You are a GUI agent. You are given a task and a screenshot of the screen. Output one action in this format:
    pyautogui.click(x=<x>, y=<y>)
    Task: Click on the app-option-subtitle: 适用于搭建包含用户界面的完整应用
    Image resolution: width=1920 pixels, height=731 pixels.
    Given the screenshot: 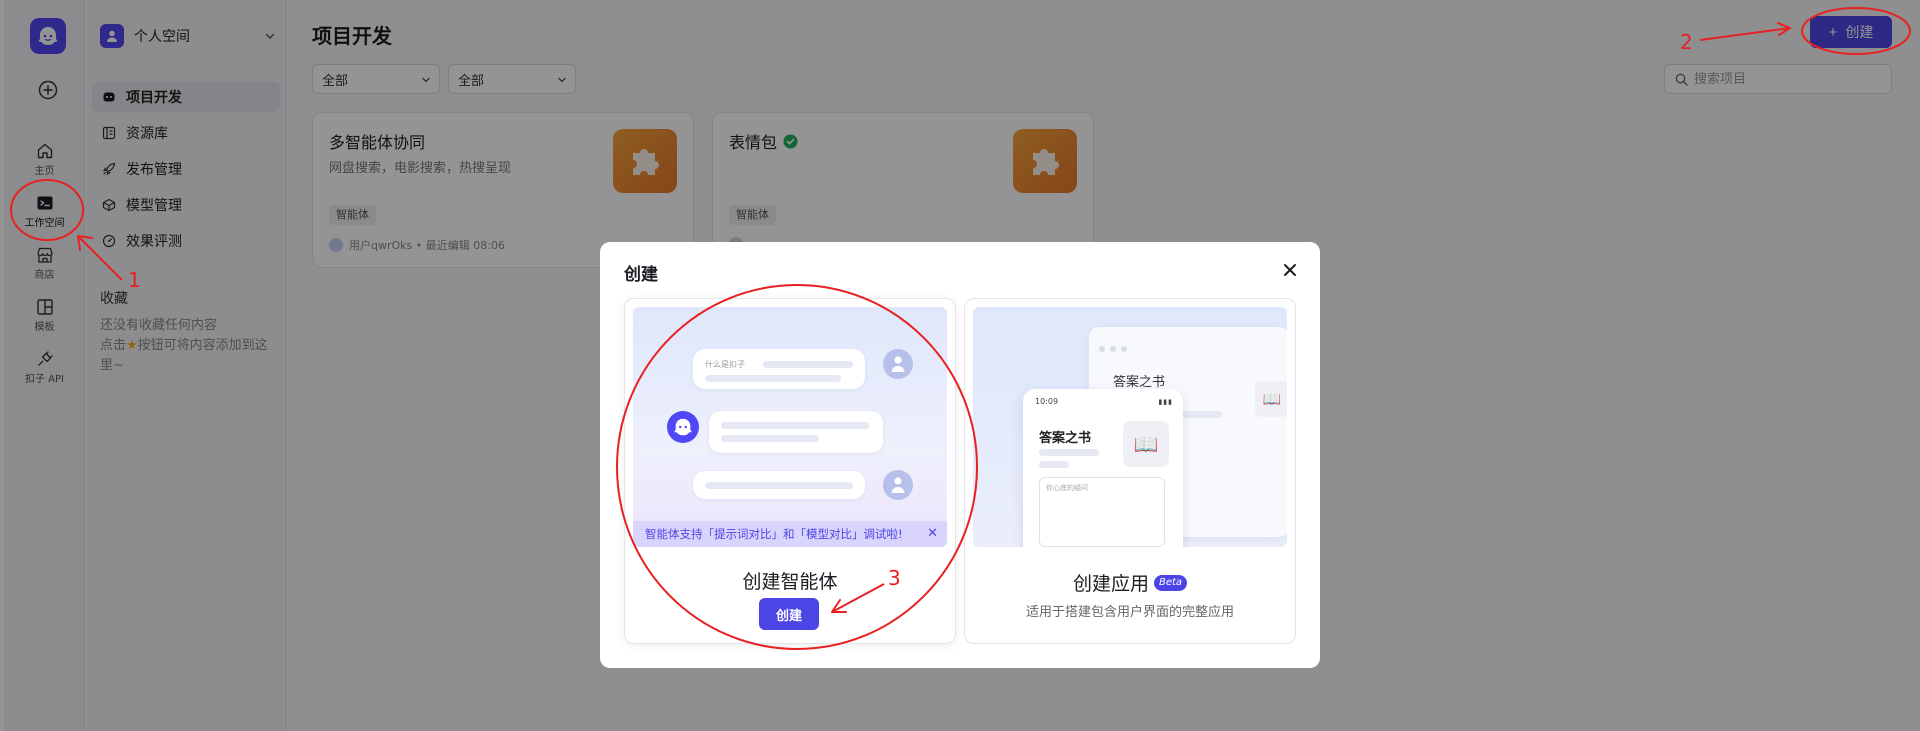 What is the action you would take?
    pyautogui.click(x=1129, y=612)
    